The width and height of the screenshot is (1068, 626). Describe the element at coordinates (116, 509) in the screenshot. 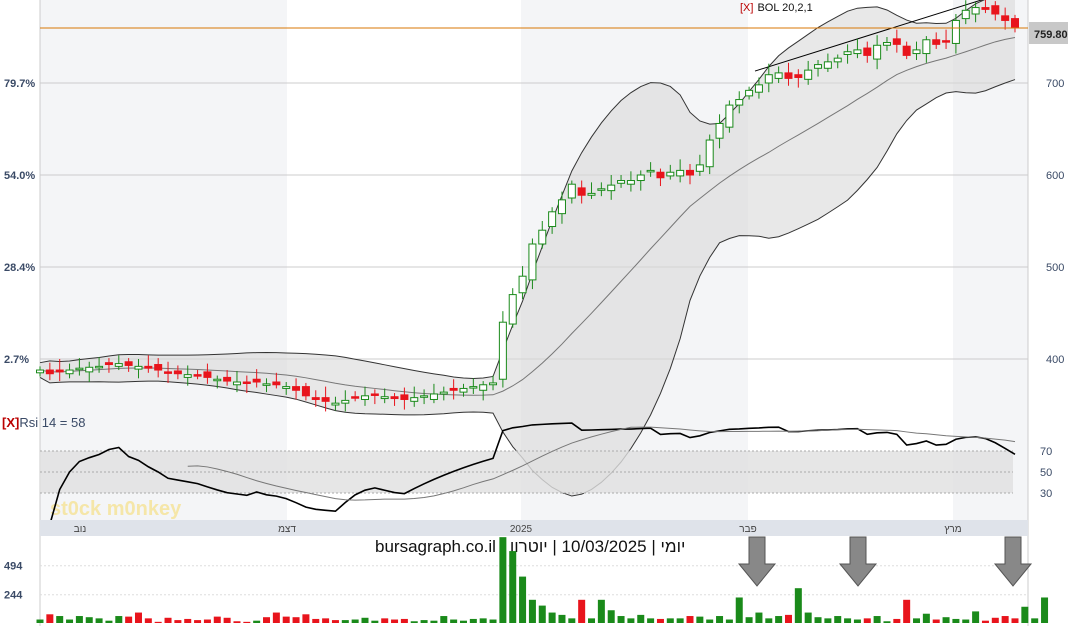

I see `watermark: st0ck m0nkey` at that location.